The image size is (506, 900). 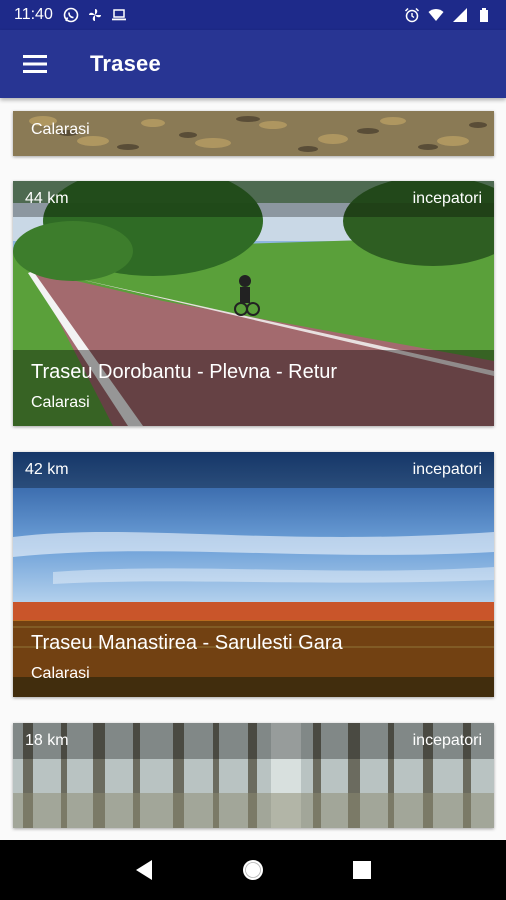 I want to click on back-button, so click(x=144, y=870).